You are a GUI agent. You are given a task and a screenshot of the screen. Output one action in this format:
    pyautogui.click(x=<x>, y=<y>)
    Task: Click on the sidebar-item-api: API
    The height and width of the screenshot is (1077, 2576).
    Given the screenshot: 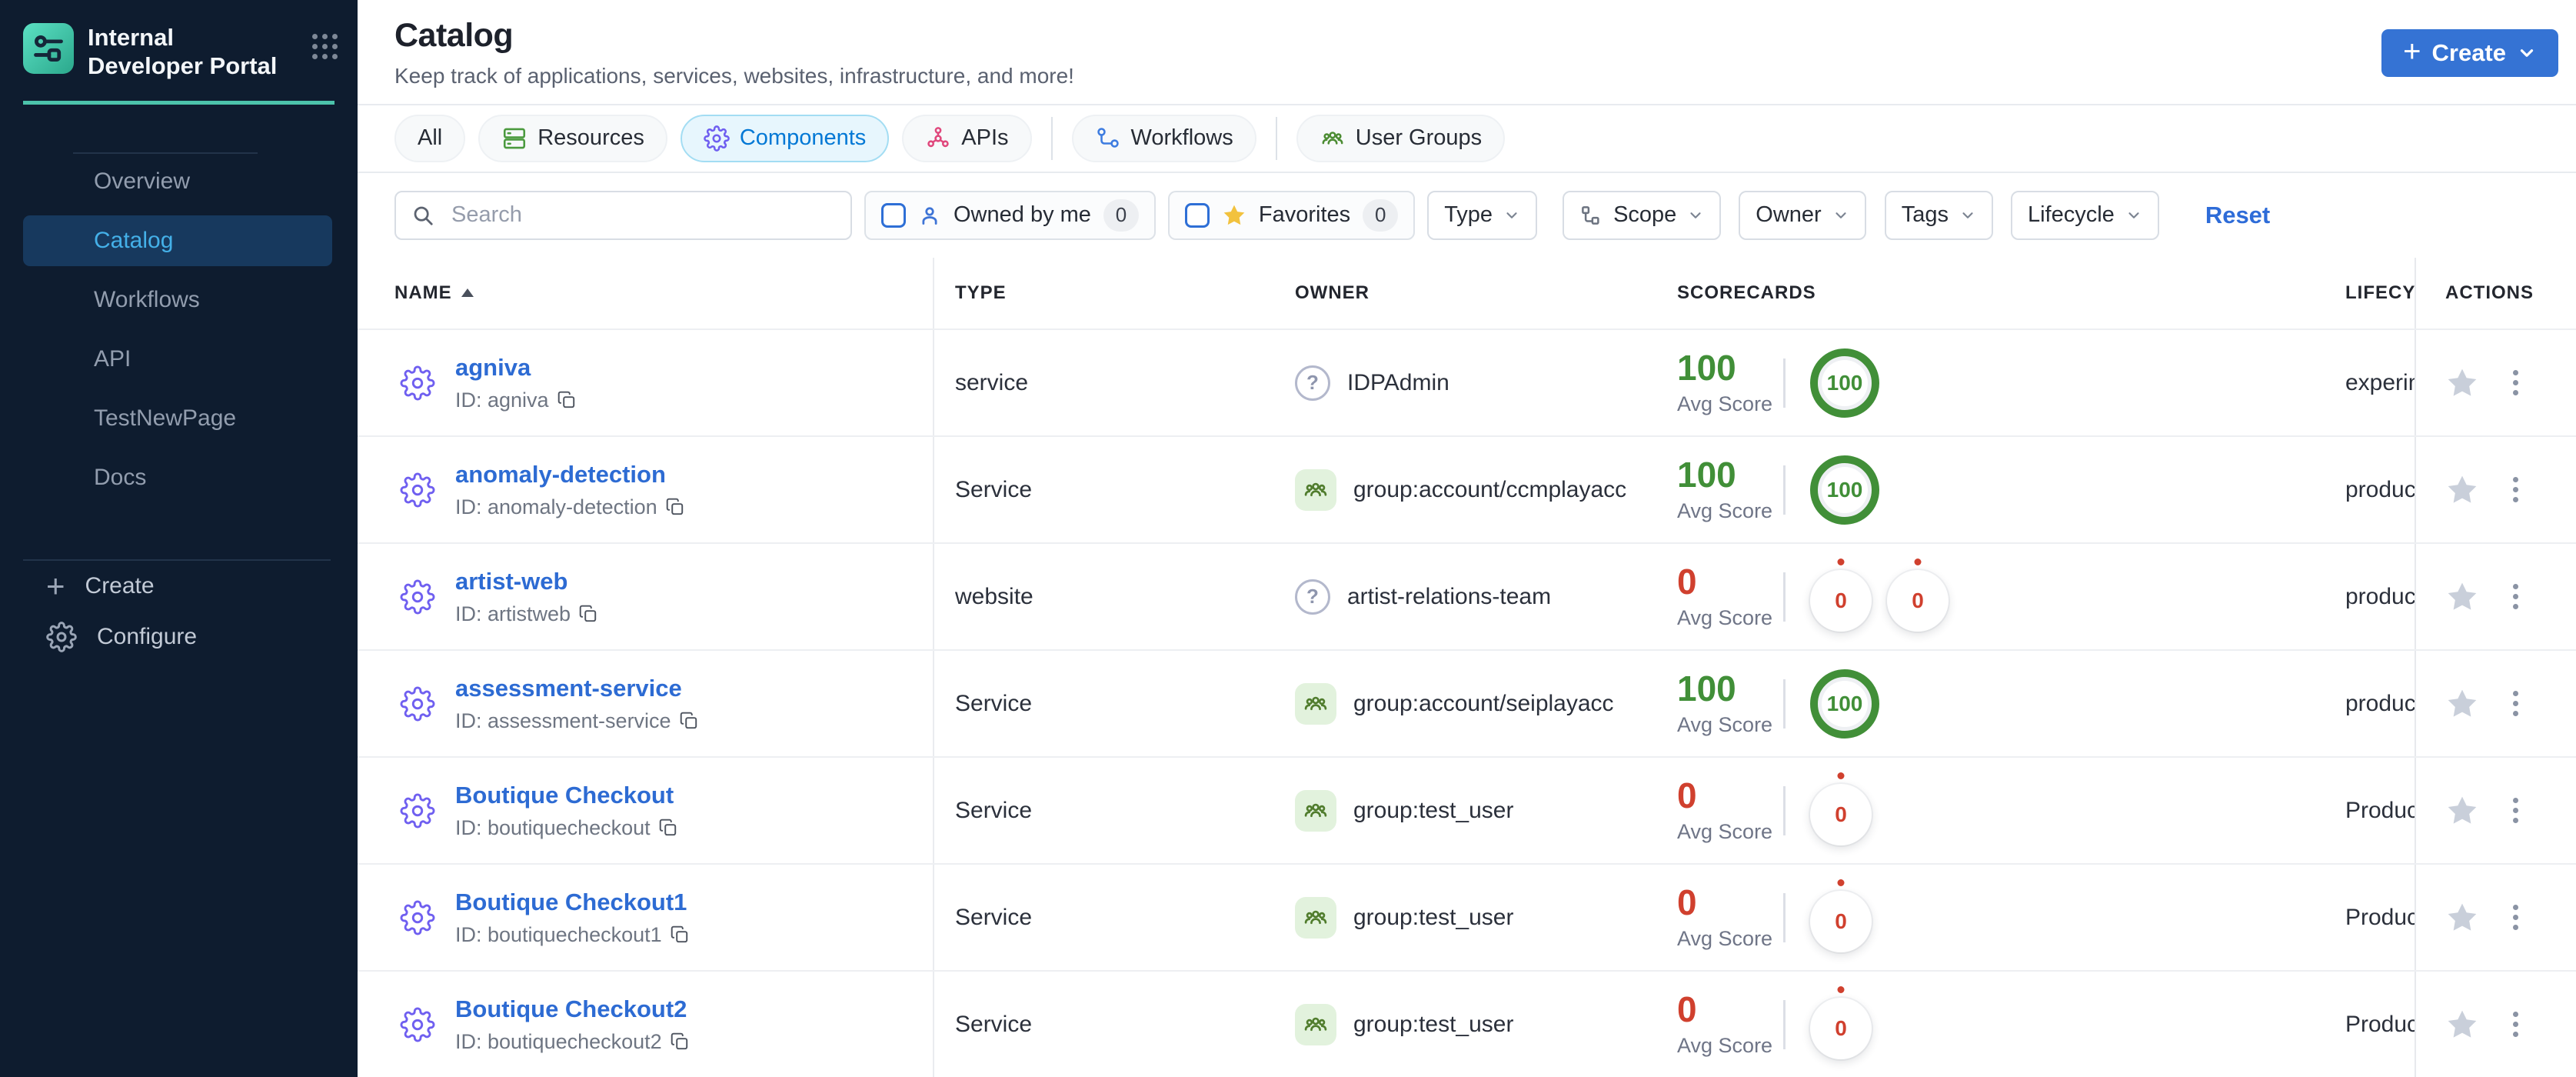 What is the action you would take?
    pyautogui.click(x=177, y=359)
    